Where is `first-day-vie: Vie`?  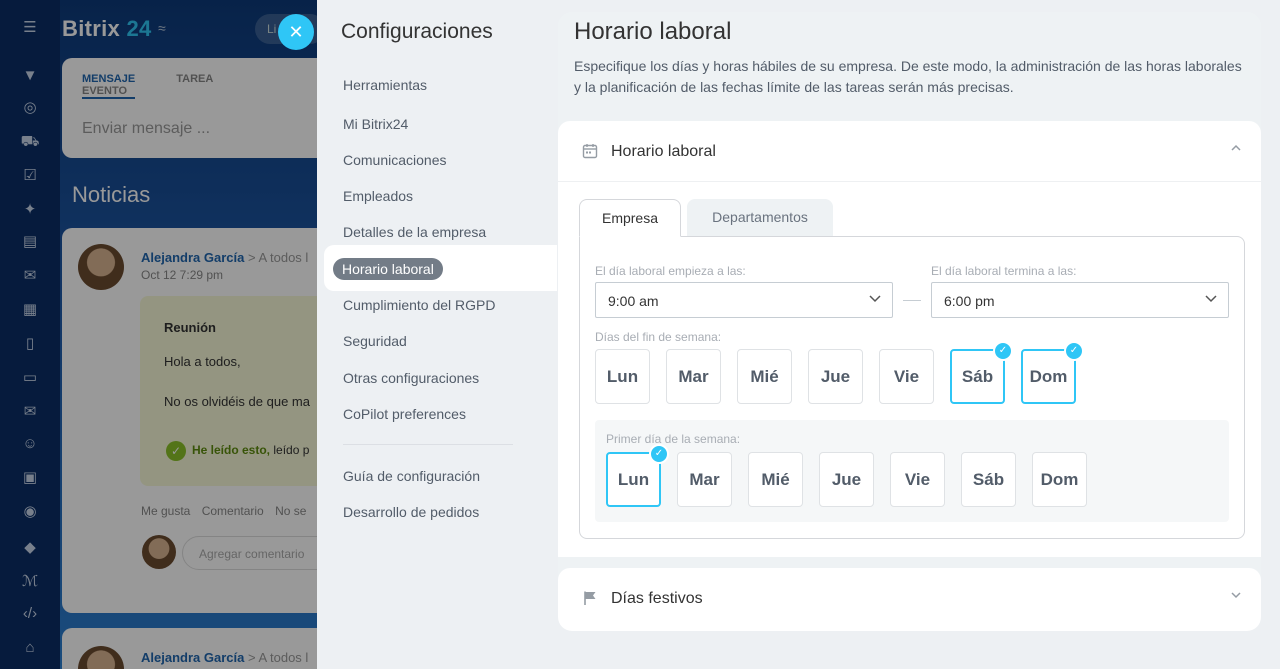
first-day-vie: Vie is located at coordinates (917, 479).